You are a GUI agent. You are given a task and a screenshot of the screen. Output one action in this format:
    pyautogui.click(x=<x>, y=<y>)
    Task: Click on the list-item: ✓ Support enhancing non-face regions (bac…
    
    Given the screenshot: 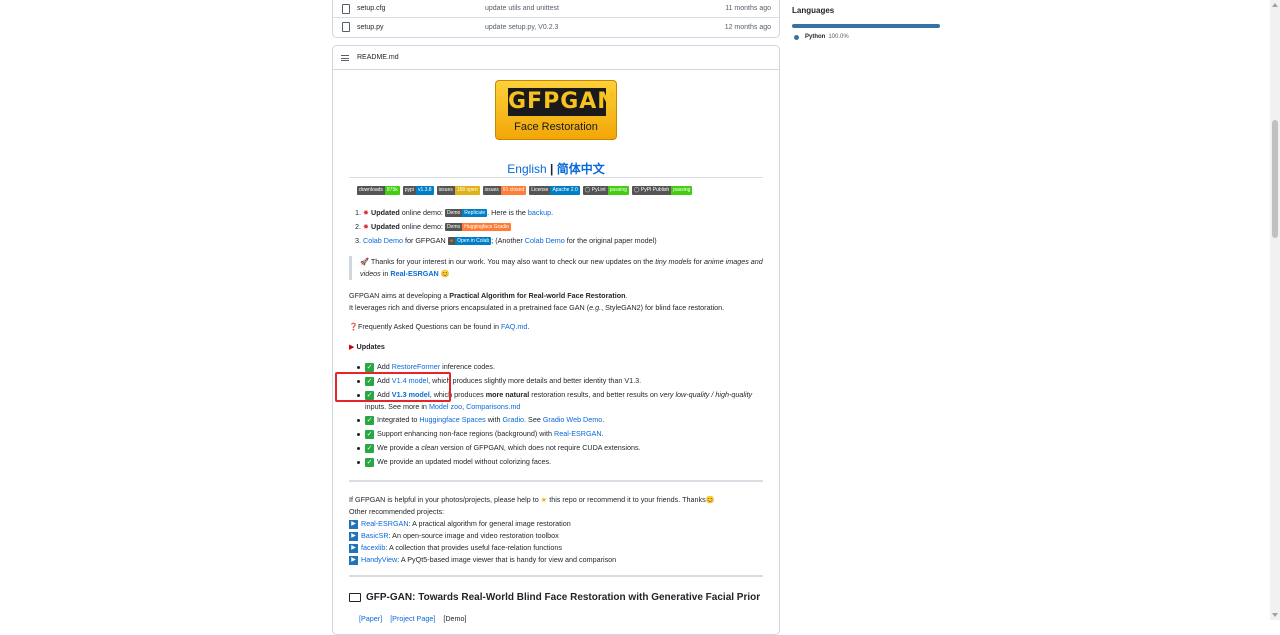 What is the action you would take?
    pyautogui.click(x=562, y=434)
    